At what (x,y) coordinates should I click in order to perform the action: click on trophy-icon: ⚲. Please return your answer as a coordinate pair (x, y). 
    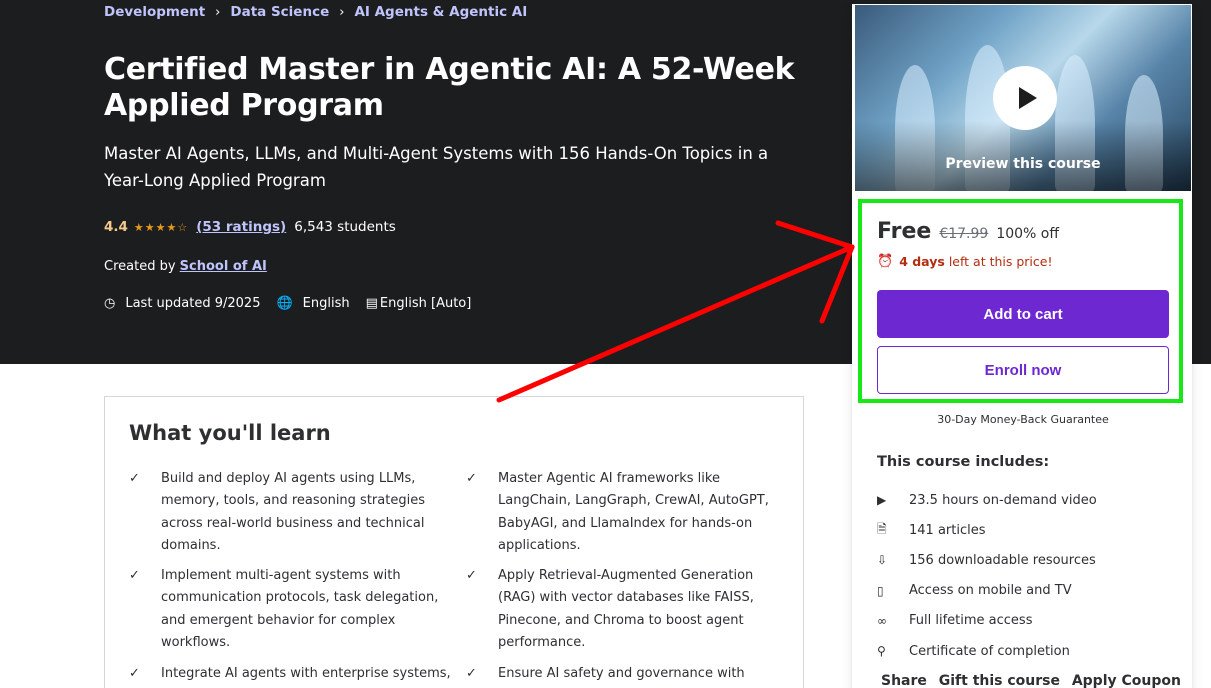
    Looking at the image, I should click on (881, 651).